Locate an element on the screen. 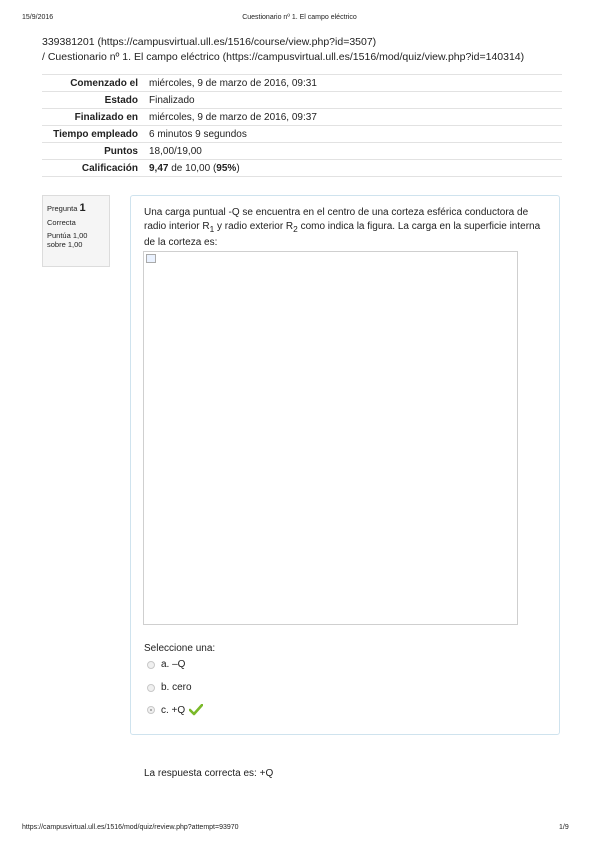 This screenshot has width=599, height=848. question-number: Pregunta 1 is located at coordinates (76, 208).